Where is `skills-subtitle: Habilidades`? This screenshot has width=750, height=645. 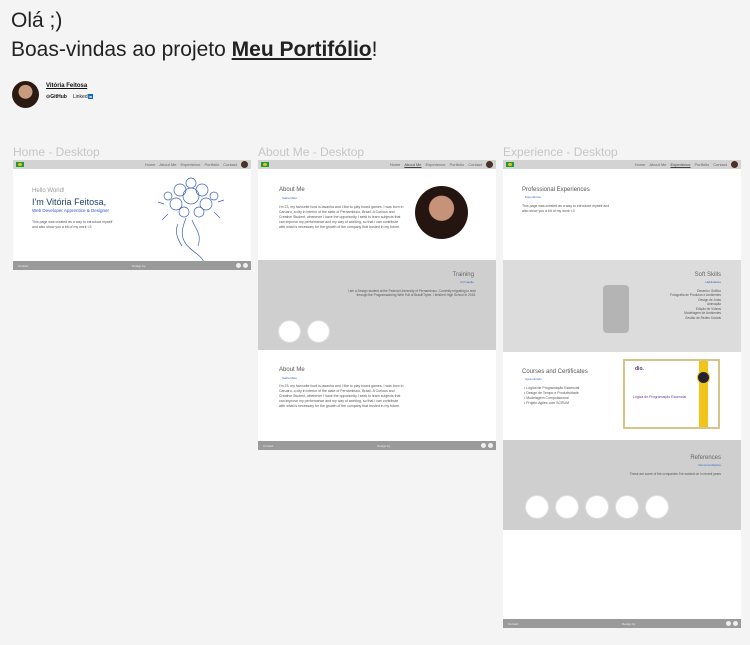 skills-subtitle: Habilidades is located at coordinates (713, 282).